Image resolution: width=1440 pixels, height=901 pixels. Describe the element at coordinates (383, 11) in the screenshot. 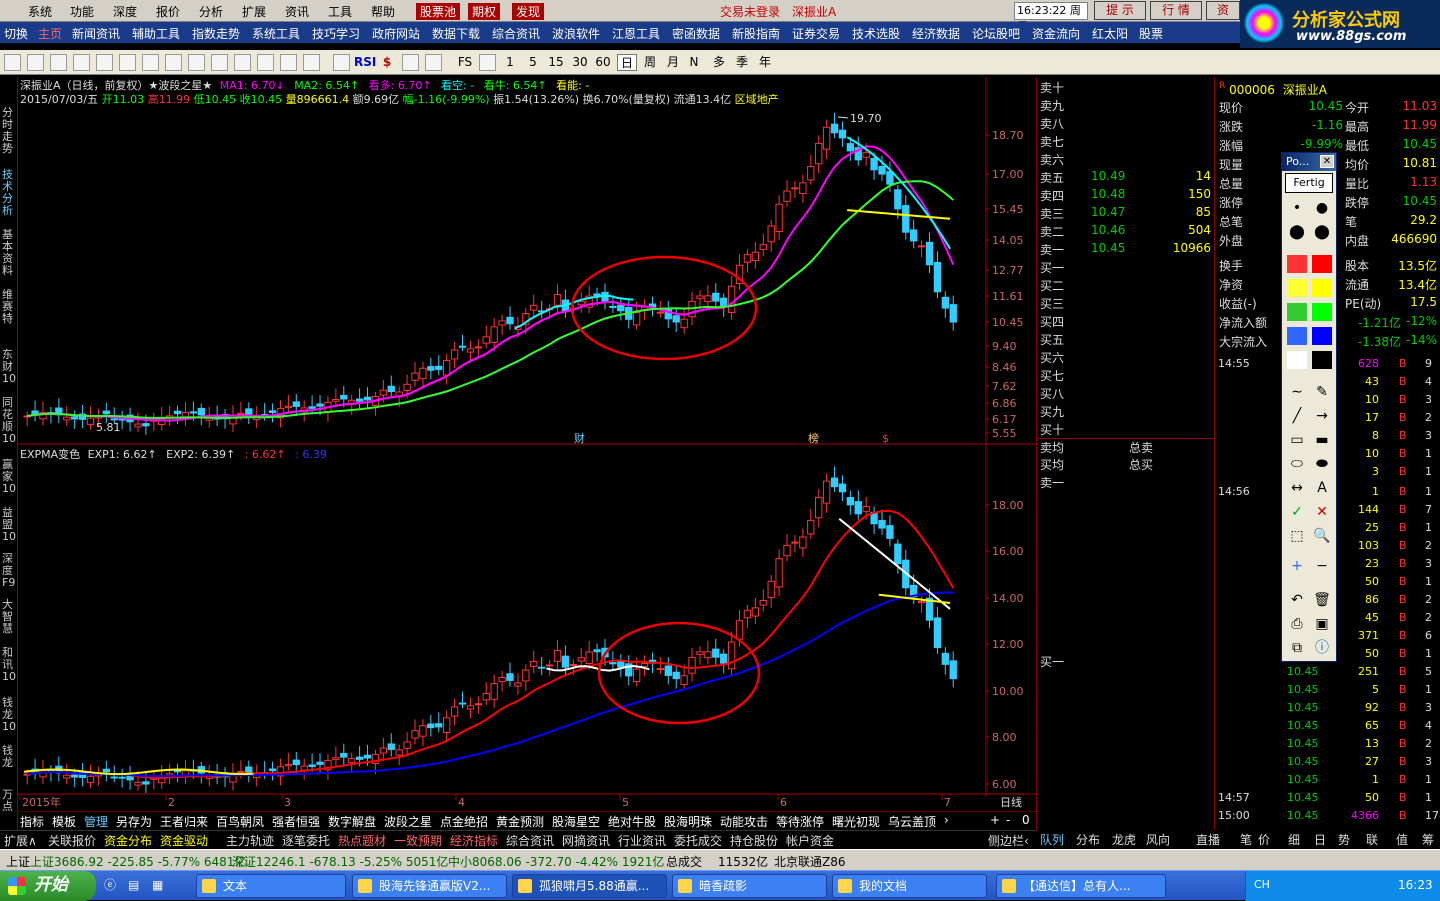

I see `menu-help: 帮助` at that location.